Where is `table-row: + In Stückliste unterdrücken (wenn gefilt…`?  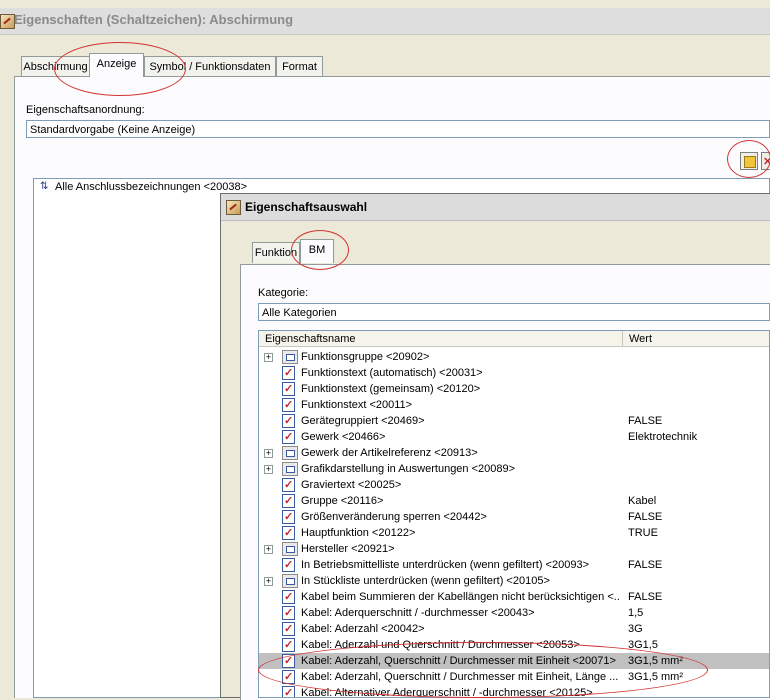
table-row: + In Stückliste unterdrücken (wenn gefilt… is located at coordinates (514, 581).